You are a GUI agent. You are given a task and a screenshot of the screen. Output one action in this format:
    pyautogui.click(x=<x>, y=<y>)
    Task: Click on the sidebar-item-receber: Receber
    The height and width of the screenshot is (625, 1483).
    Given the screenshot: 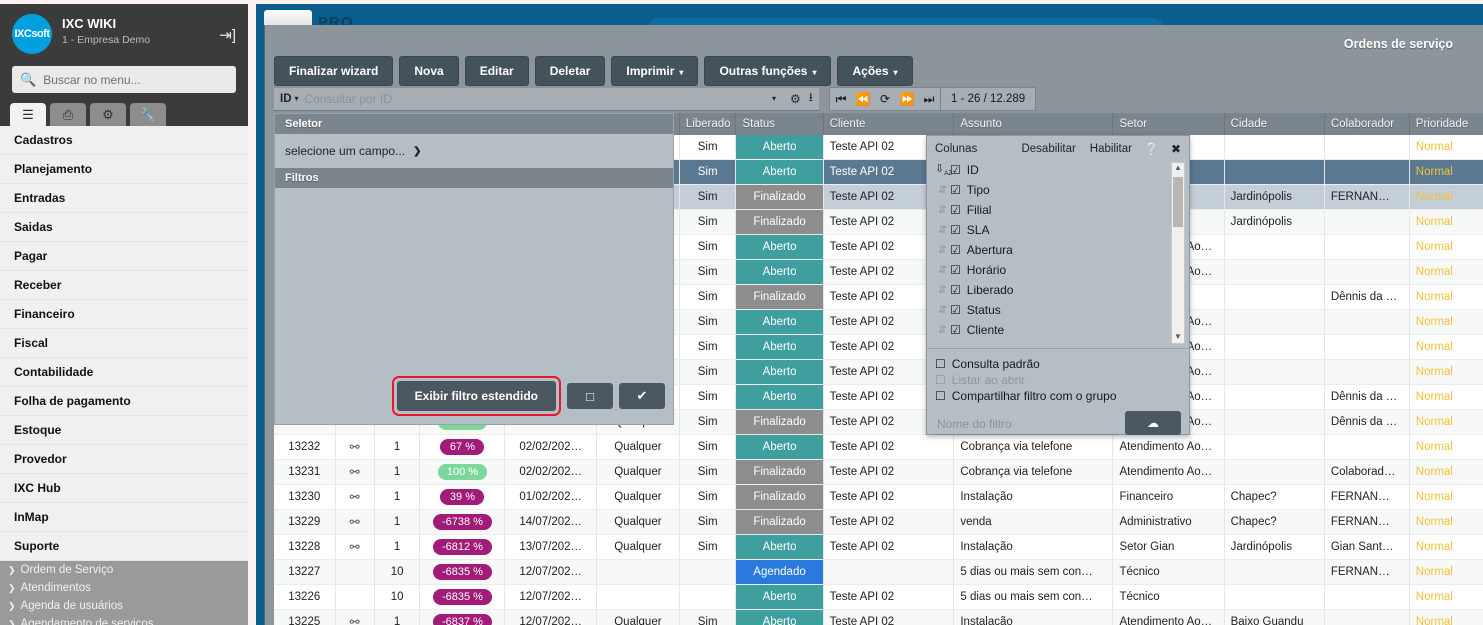 What is the action you would take?
    pyautogui.click(x=124, y=285)
    